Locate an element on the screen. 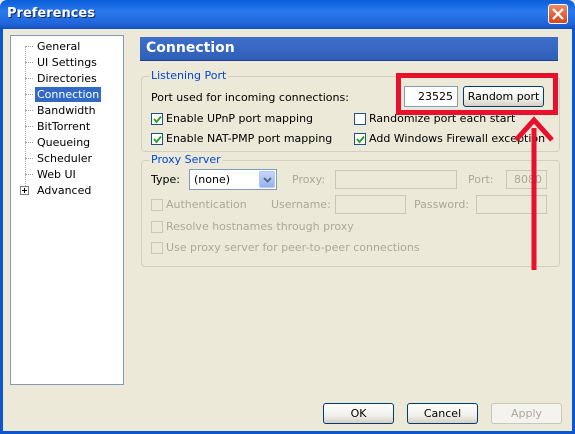  natpmp-label: Enable NAT-PMP port mapping is located at coordinates (249, 138).